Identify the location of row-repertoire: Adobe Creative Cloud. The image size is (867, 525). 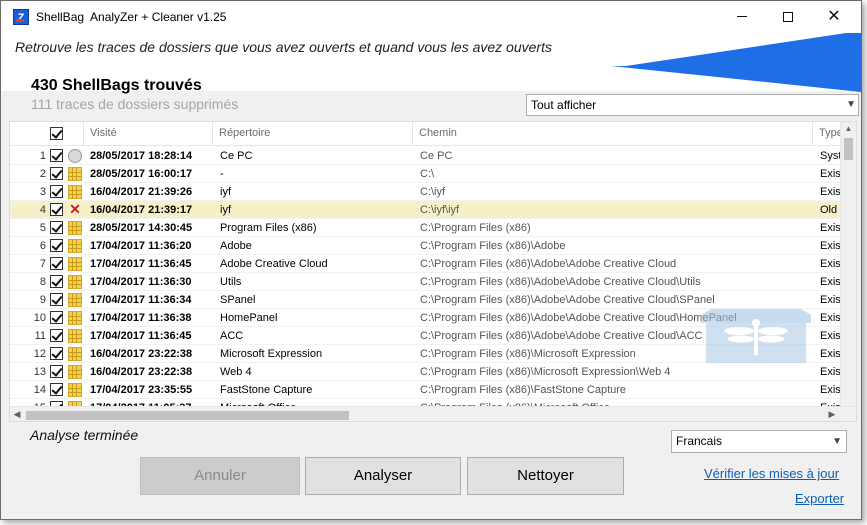
(274, 264).